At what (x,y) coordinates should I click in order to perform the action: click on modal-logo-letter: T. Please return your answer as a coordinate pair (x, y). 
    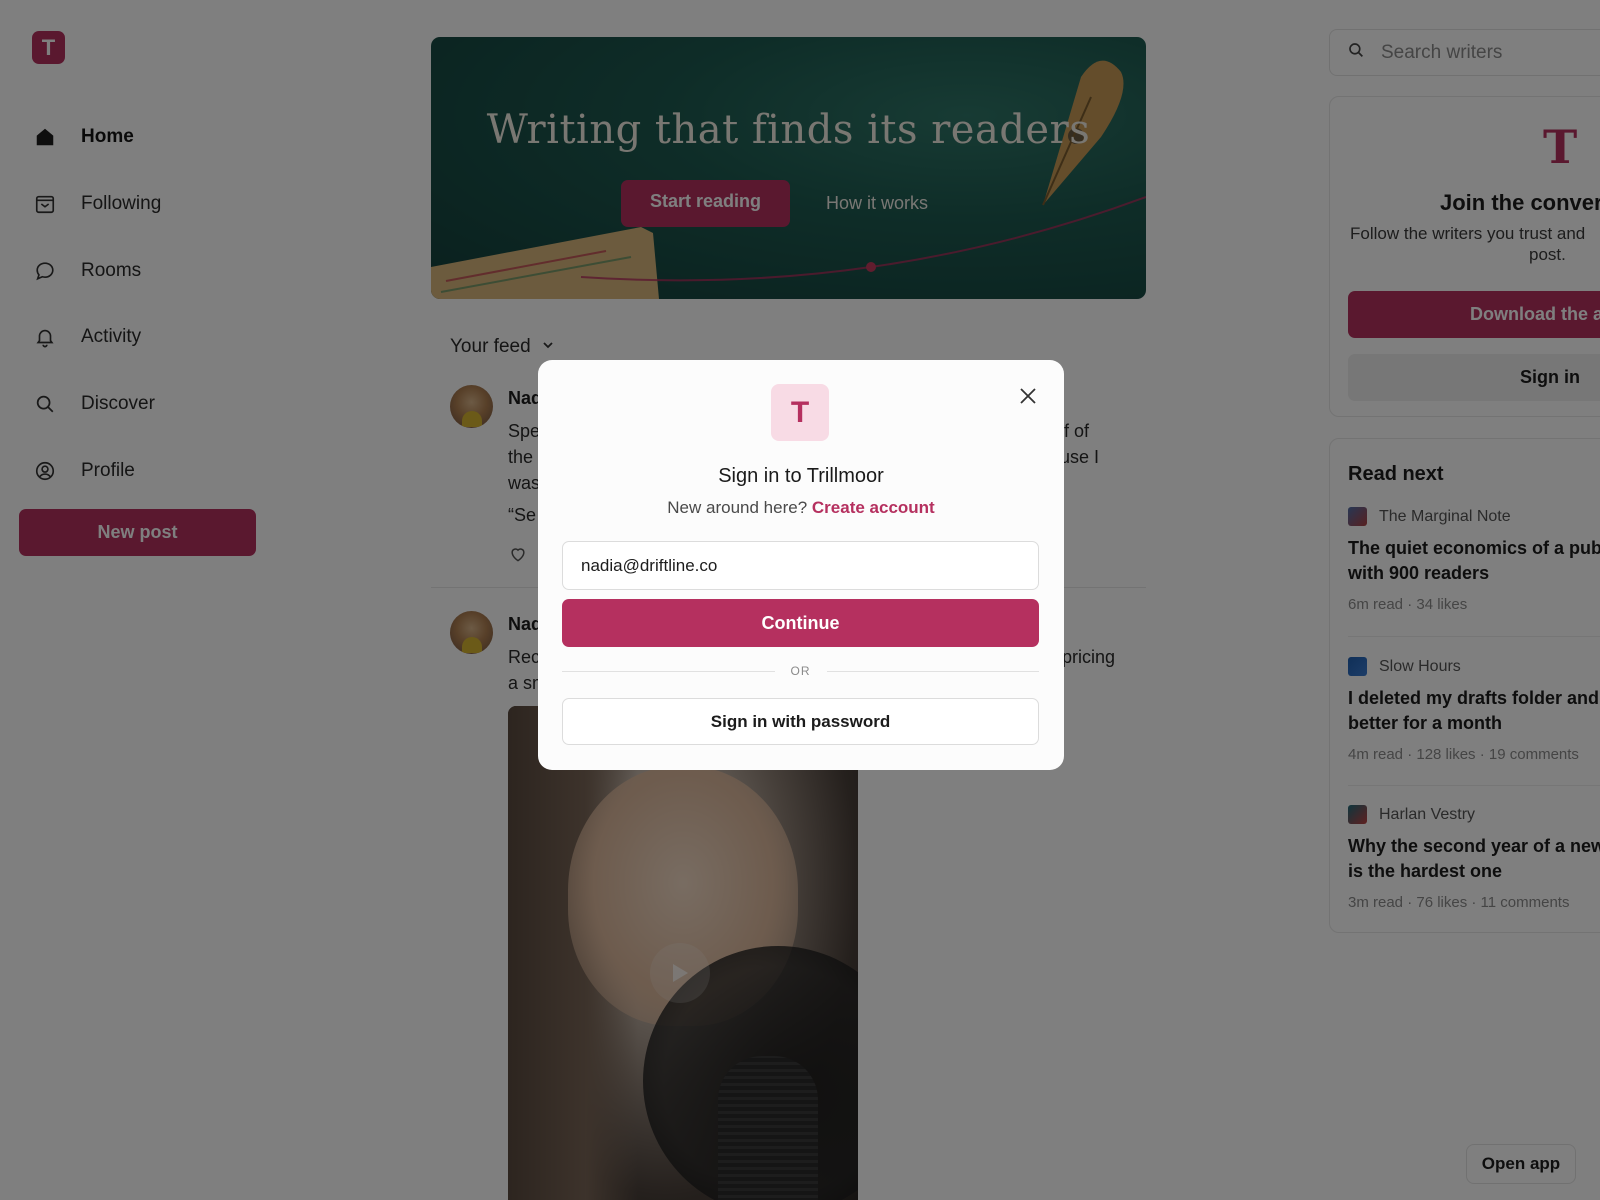
    Looking at the image, I should click on (800, 412).